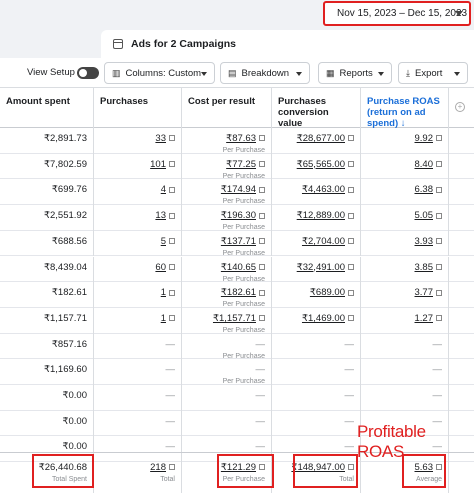 This screenshot has height=504, width=474. I want to click on date-range-picker: Nov 15, 2023 – Dec 15, 2023, so click(397, 13).